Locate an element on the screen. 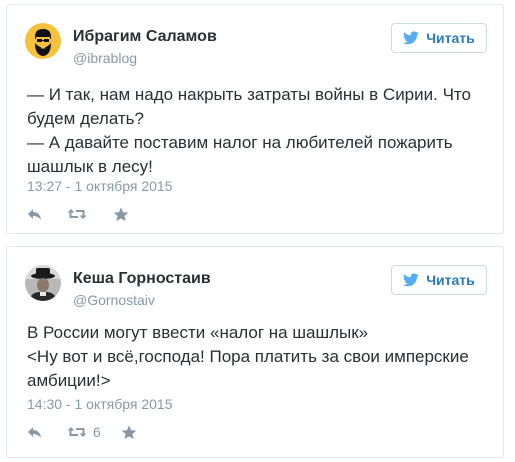 This screenshot has height=462, width=515. retweet-count: 6 is located at coordinates (97, 432).